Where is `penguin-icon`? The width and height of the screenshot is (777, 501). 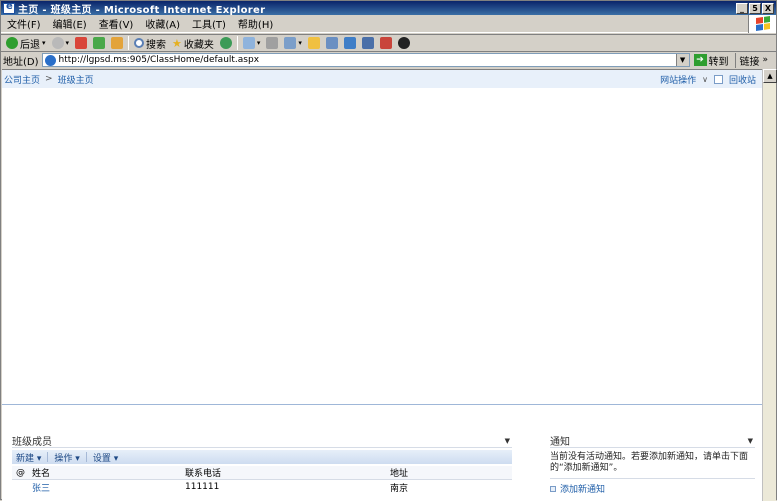
penguin-icon is located at coordinates (403, 43).